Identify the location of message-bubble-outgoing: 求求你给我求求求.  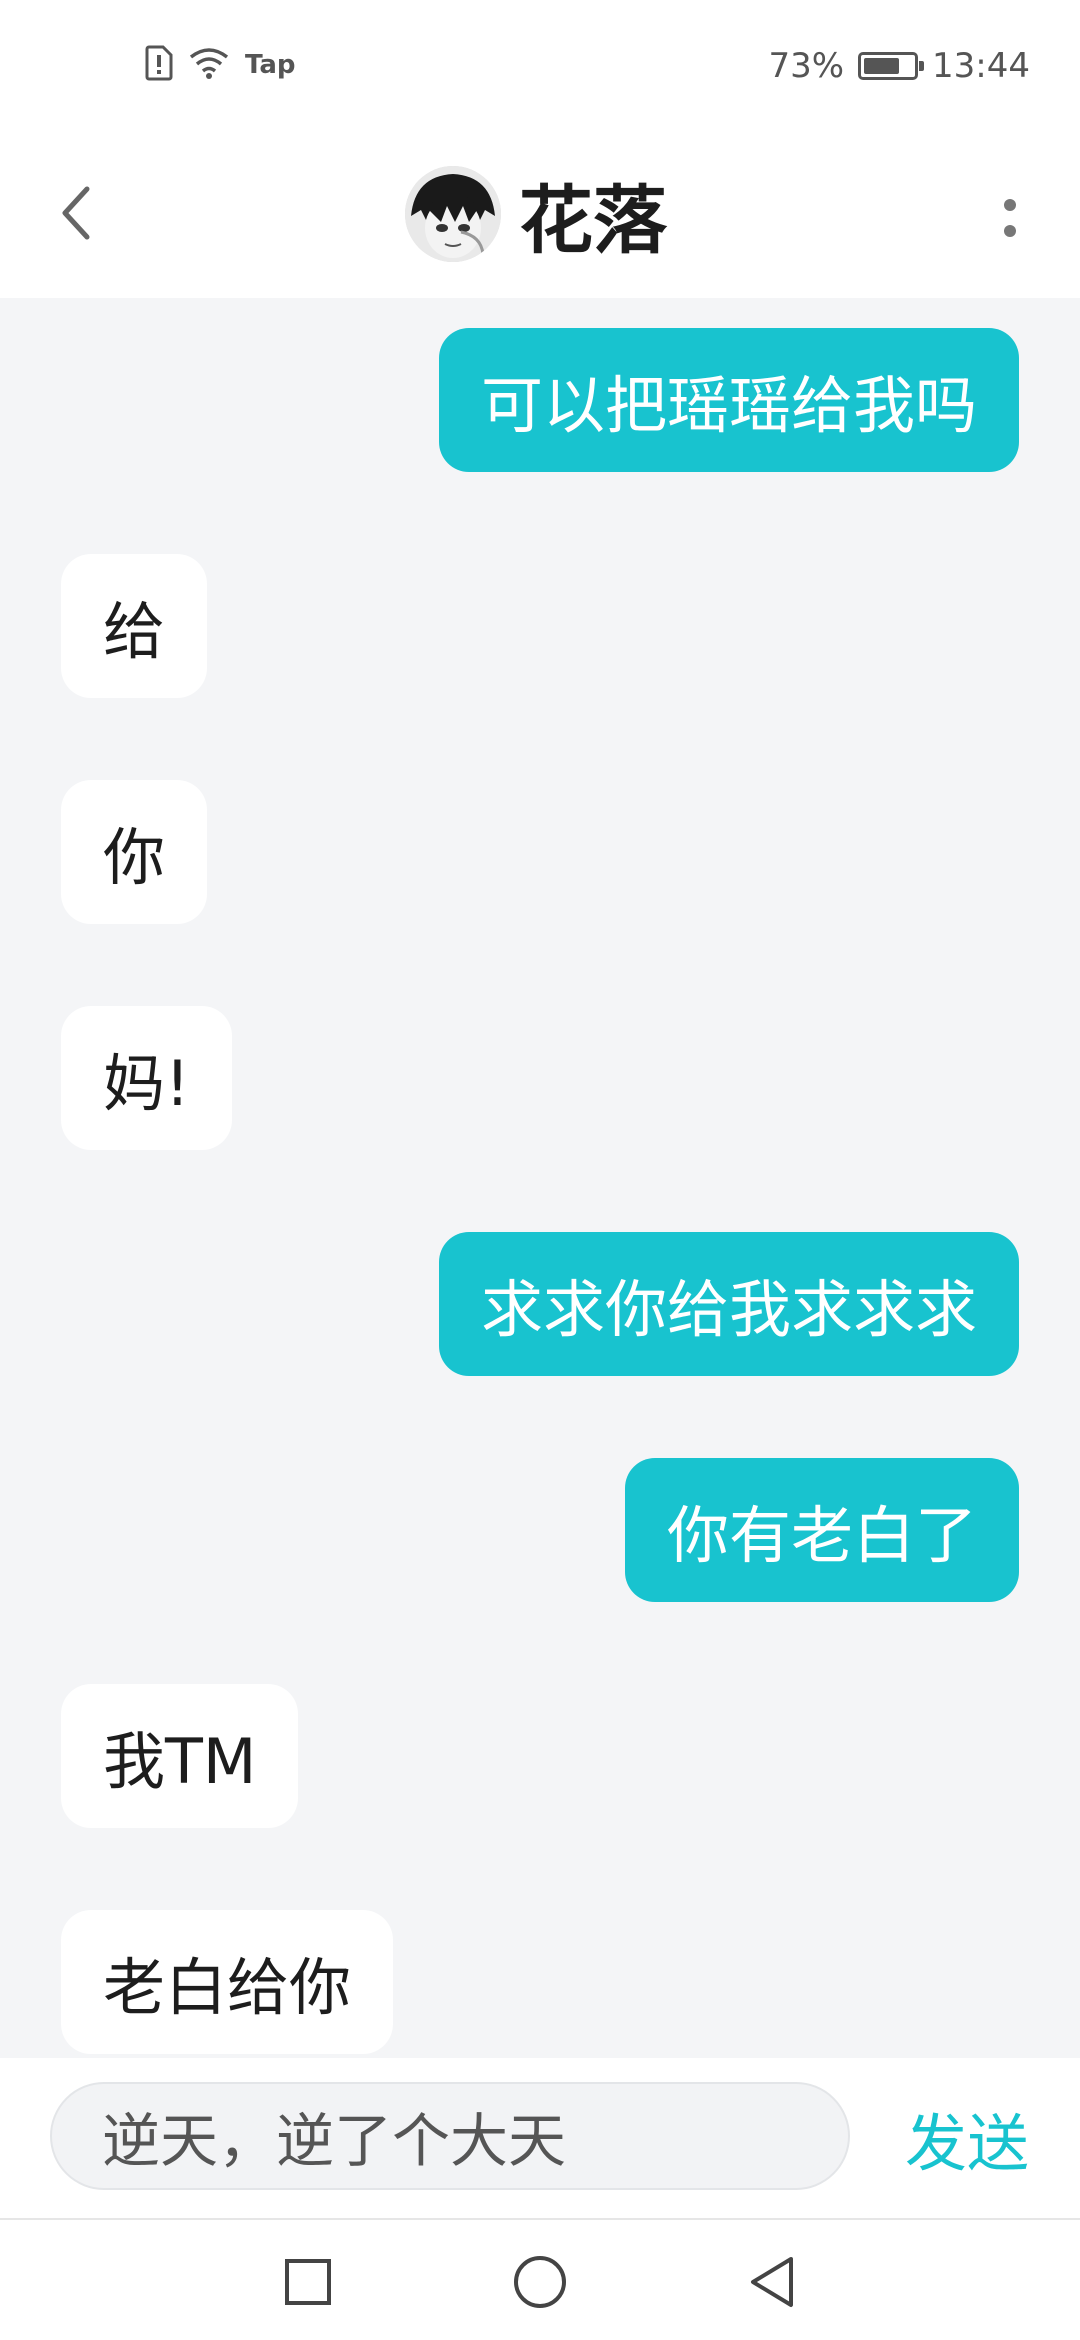
(728, 1304).